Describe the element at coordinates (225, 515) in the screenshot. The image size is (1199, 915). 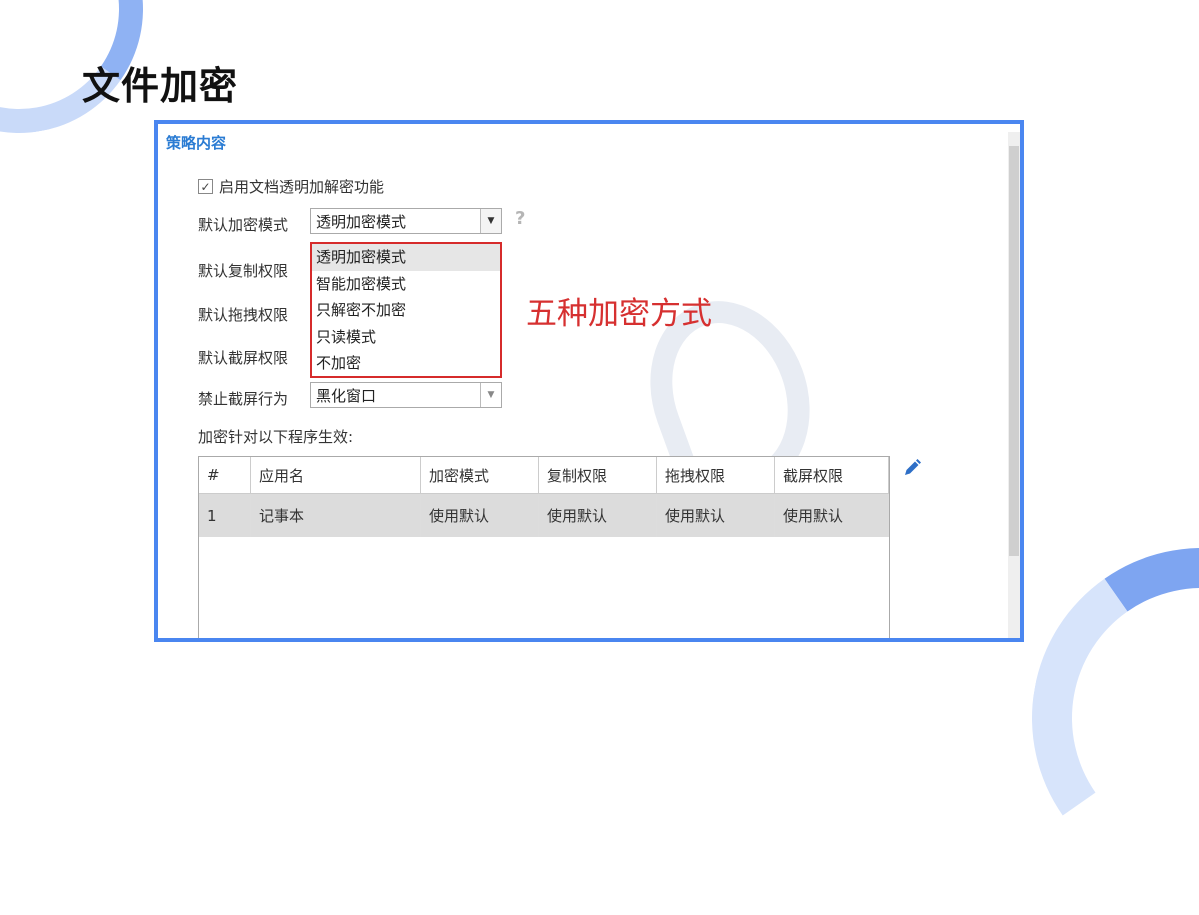
I see `table-cell: 1` at that location.